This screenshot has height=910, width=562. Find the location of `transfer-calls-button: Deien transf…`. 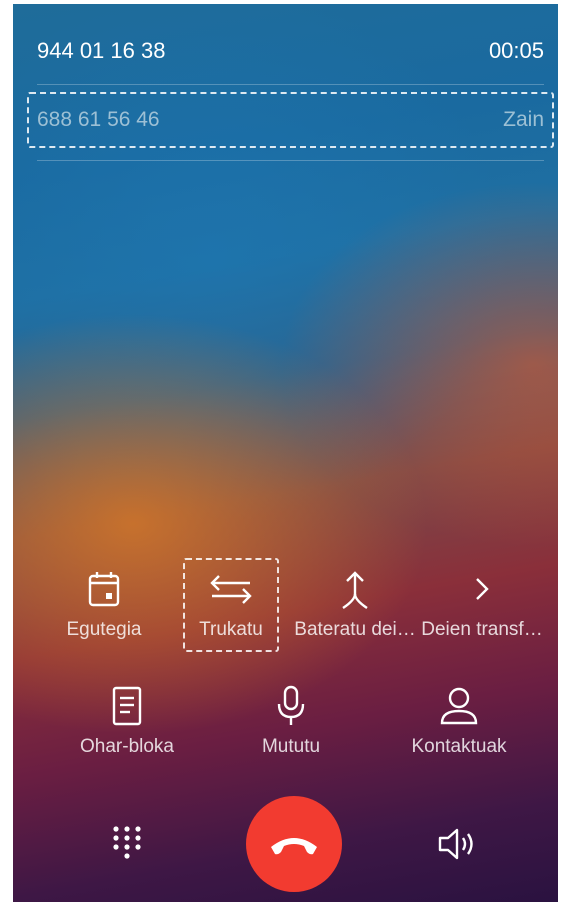

transfer-calls-button: Deien transf… is located at coordinates (482, 604).